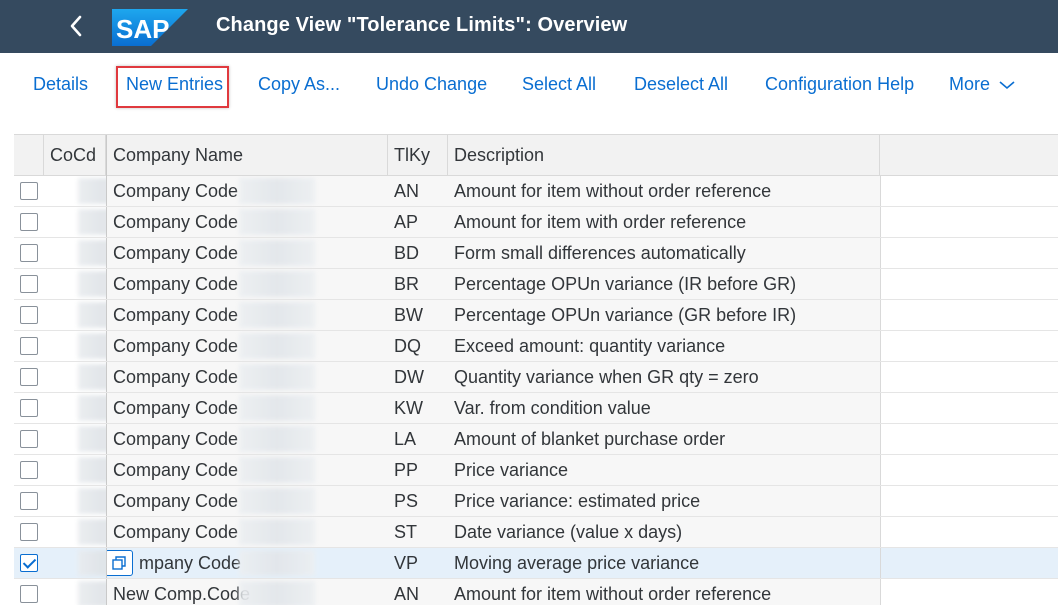 Image resolution: width=1058 pixels, height=605 pixels. Describe the element at coordinates (418, 346) in the screenshot. I see `tlky-cell: DQ` at that location.